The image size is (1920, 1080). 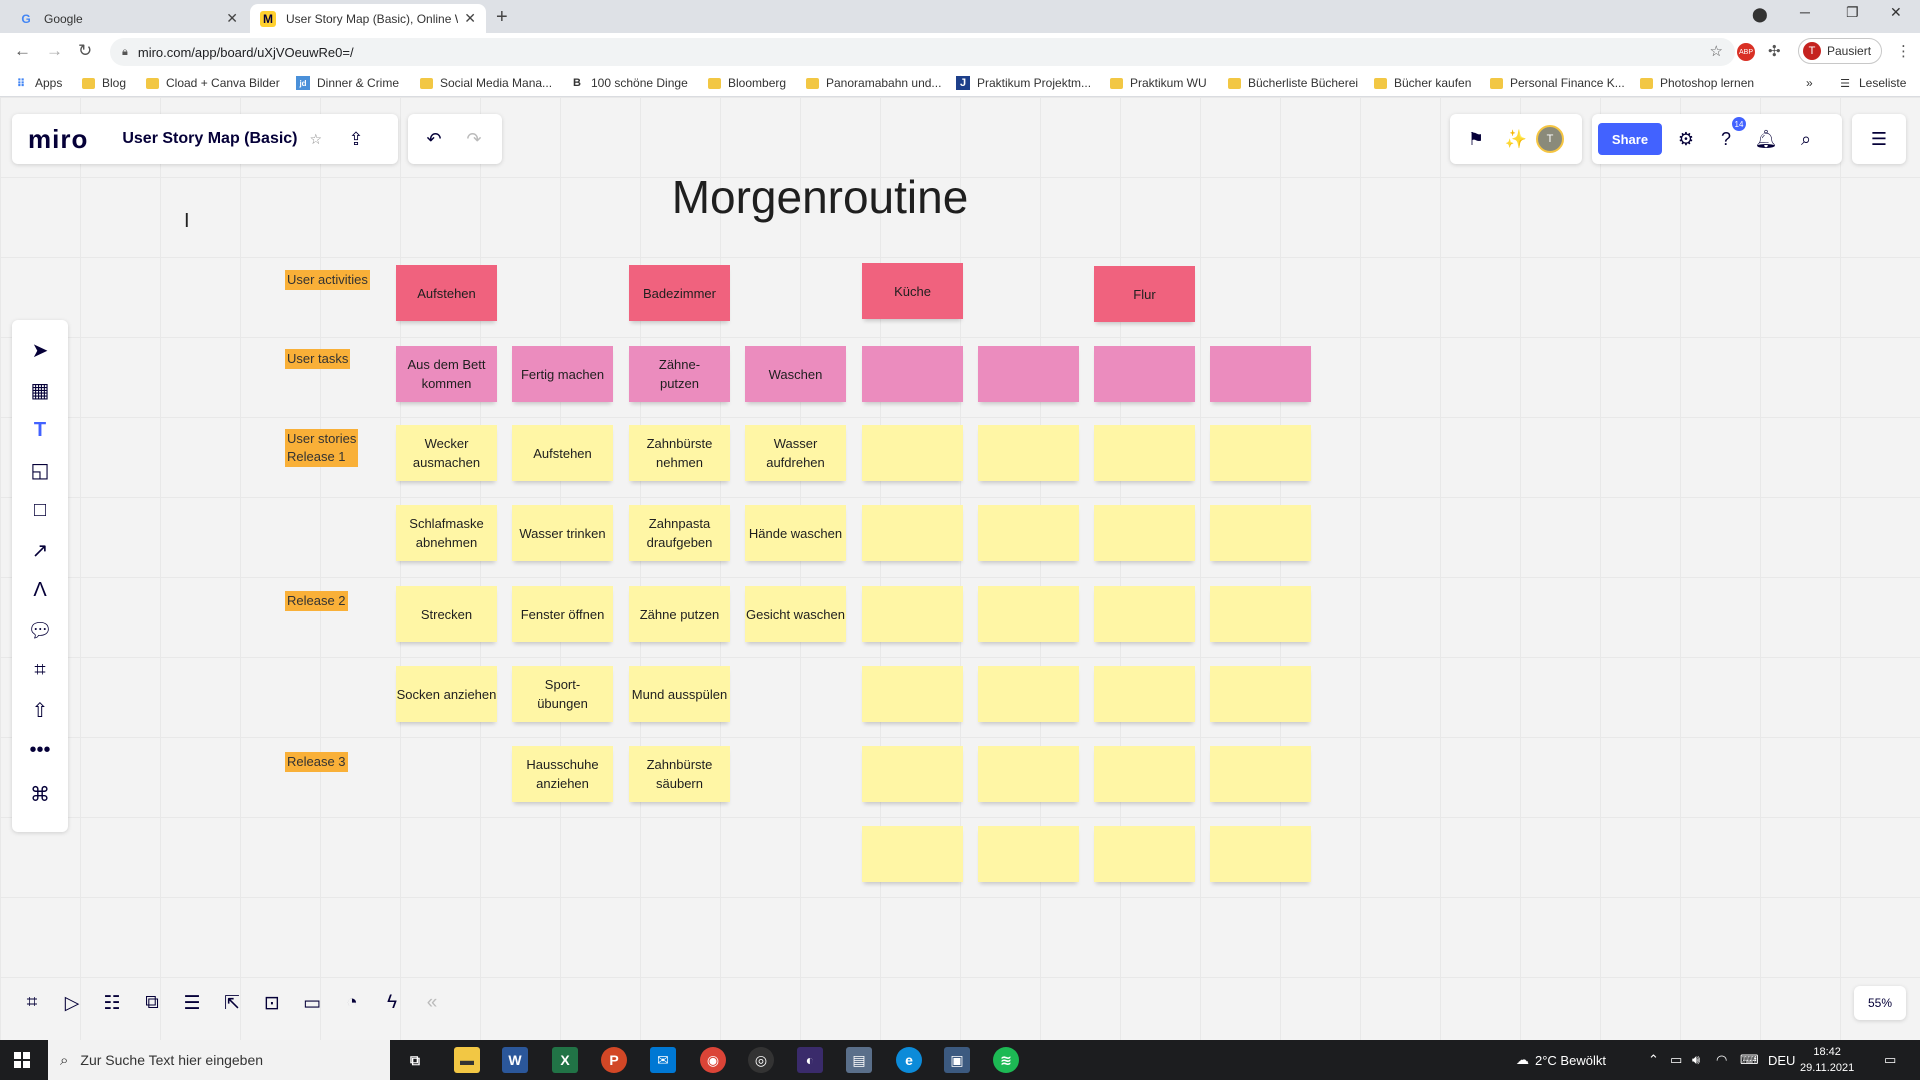 What do you see at coordinates (219, 1060) in the screenshot?
I see `taskbar-search-input: ⌕ Zur Suche Text hier eingeben` at bounding box center [219, 1060].